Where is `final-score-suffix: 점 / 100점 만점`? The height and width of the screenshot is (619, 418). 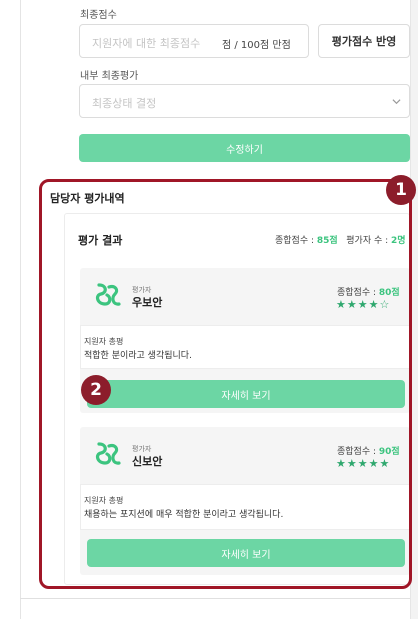
final-score-suffix: 점 / 100점 만점 is located at coordinates (256, 45).